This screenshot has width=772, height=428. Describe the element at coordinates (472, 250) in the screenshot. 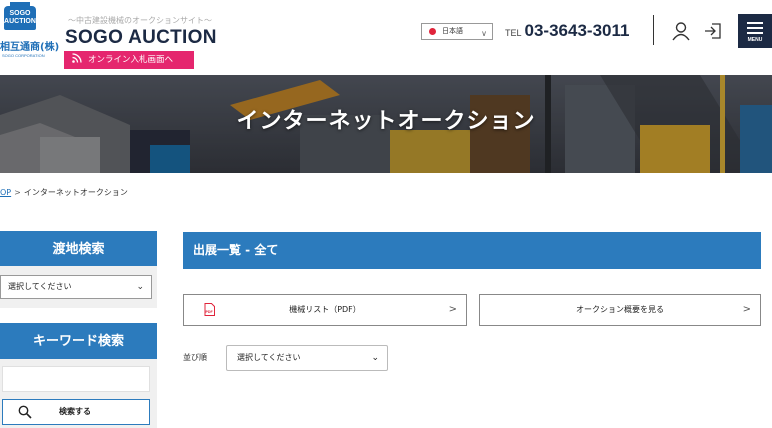

I see `listing-heading: 出展一覧 - 全て` at that location.